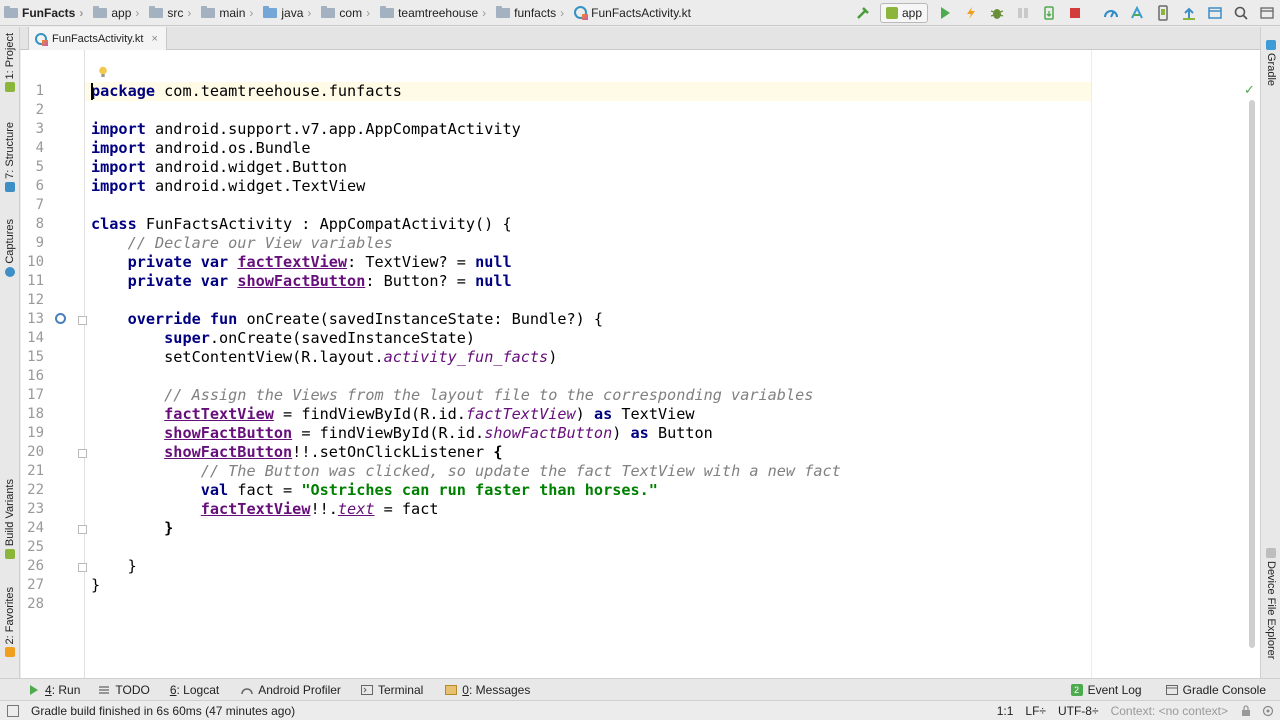 This screenshot has height=720, width=1280. Describe the element at coordinates (640, 604) in the screenshot. I see `code-line: 28` at that location.